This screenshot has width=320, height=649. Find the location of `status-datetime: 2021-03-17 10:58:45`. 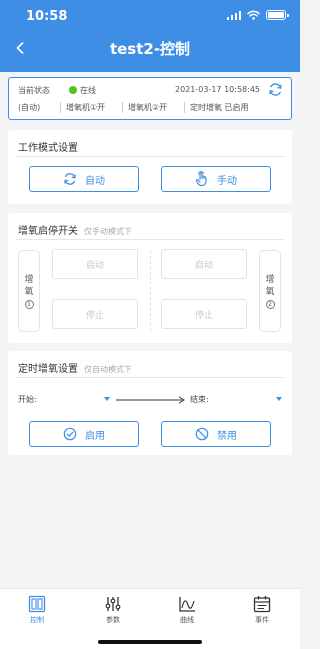

status-datetime: 2021-03-17 10:58:45 is located at coordinates (217, 89).